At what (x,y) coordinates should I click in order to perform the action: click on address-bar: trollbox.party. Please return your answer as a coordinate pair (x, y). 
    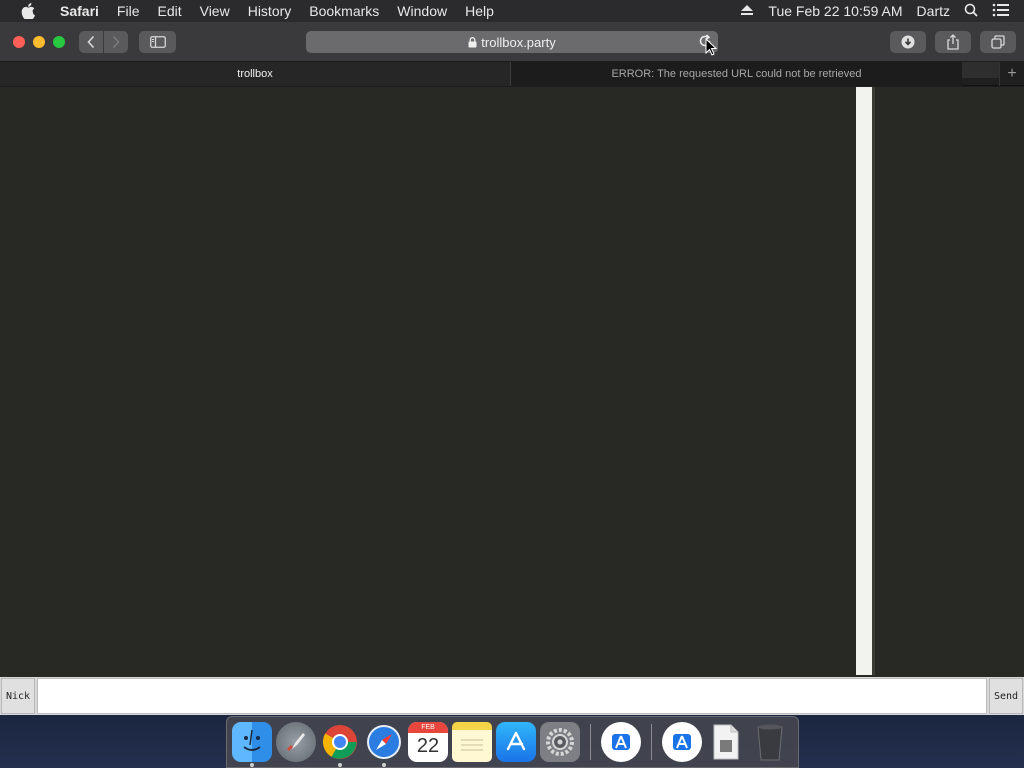
    Looking at the image, I should click on (512, 42).